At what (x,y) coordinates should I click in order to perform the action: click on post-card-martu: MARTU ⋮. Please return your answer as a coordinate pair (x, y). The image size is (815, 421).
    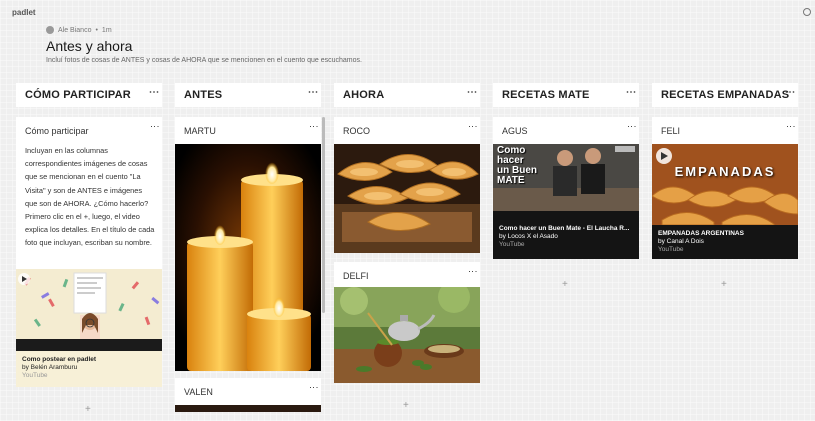
    Looking at the image, I should click on (248, 244).